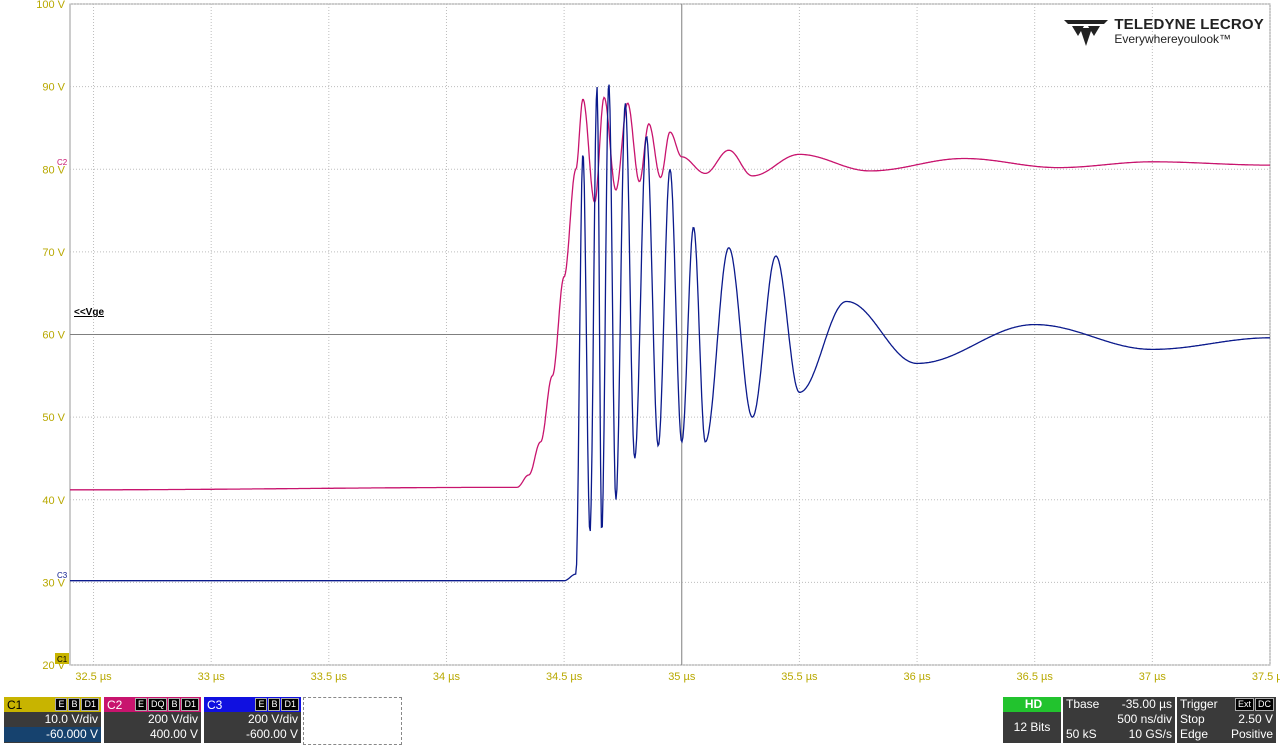 The height and width of the screenshot is (747, 1280). Describe the element at coordinates (1255, 719) in the screenshot. I see `trigger-level: 2.50 V` at that location.